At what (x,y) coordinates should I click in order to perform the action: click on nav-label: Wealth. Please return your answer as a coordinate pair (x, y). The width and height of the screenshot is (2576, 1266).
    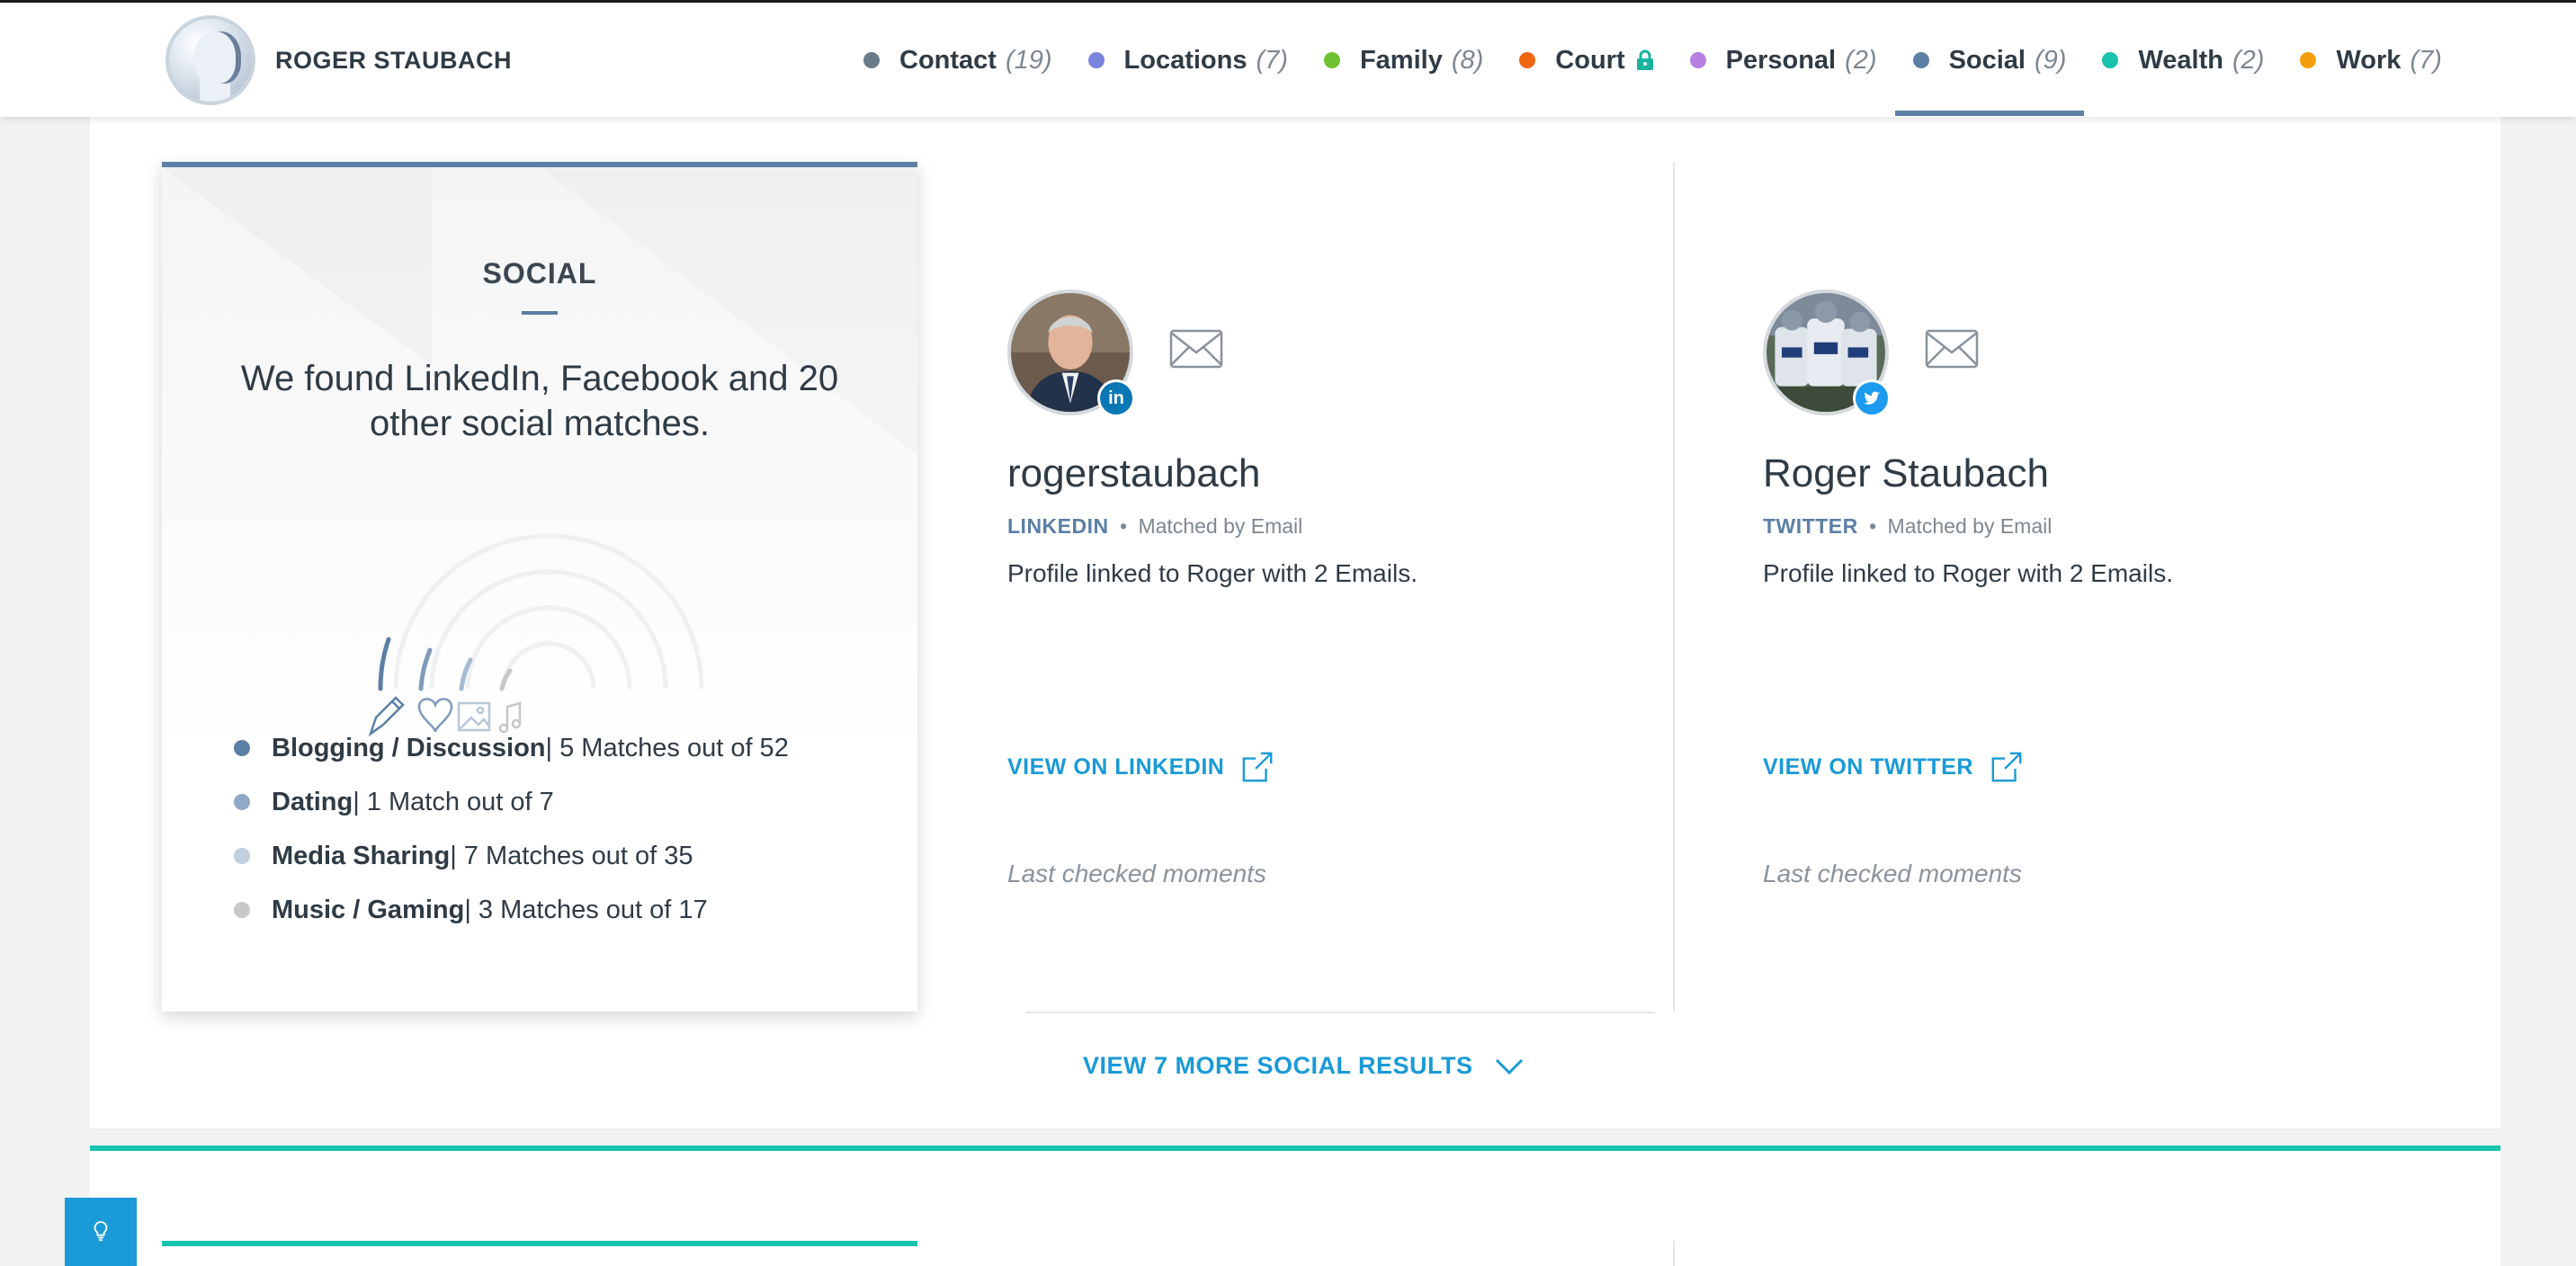
    Looking at the image, I should click on (2180, 60).